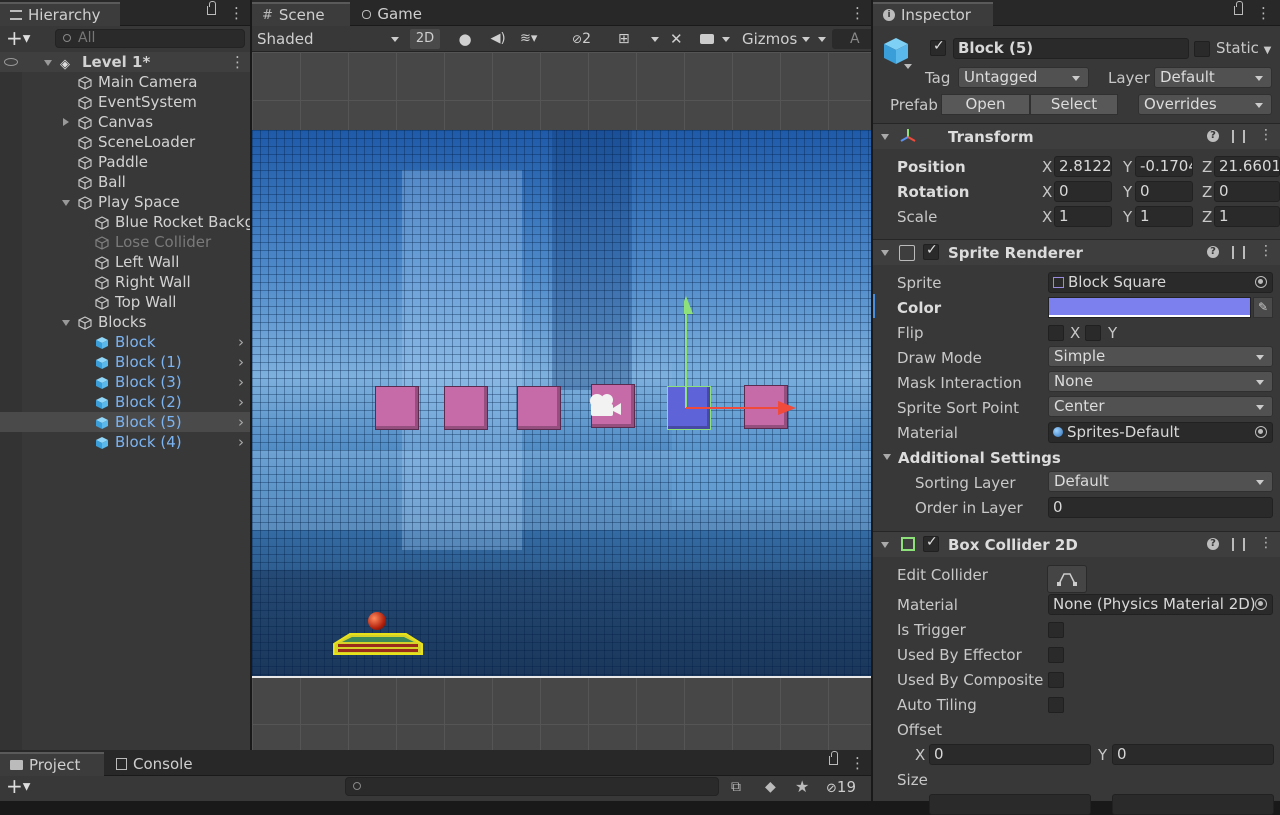 The height and width of the screenshot is (815, 1280). What do you see at coordinates (125, 262) in the screenshot?
I see `hierarchy-item: Left Wall` at bounding box center [125, 262].